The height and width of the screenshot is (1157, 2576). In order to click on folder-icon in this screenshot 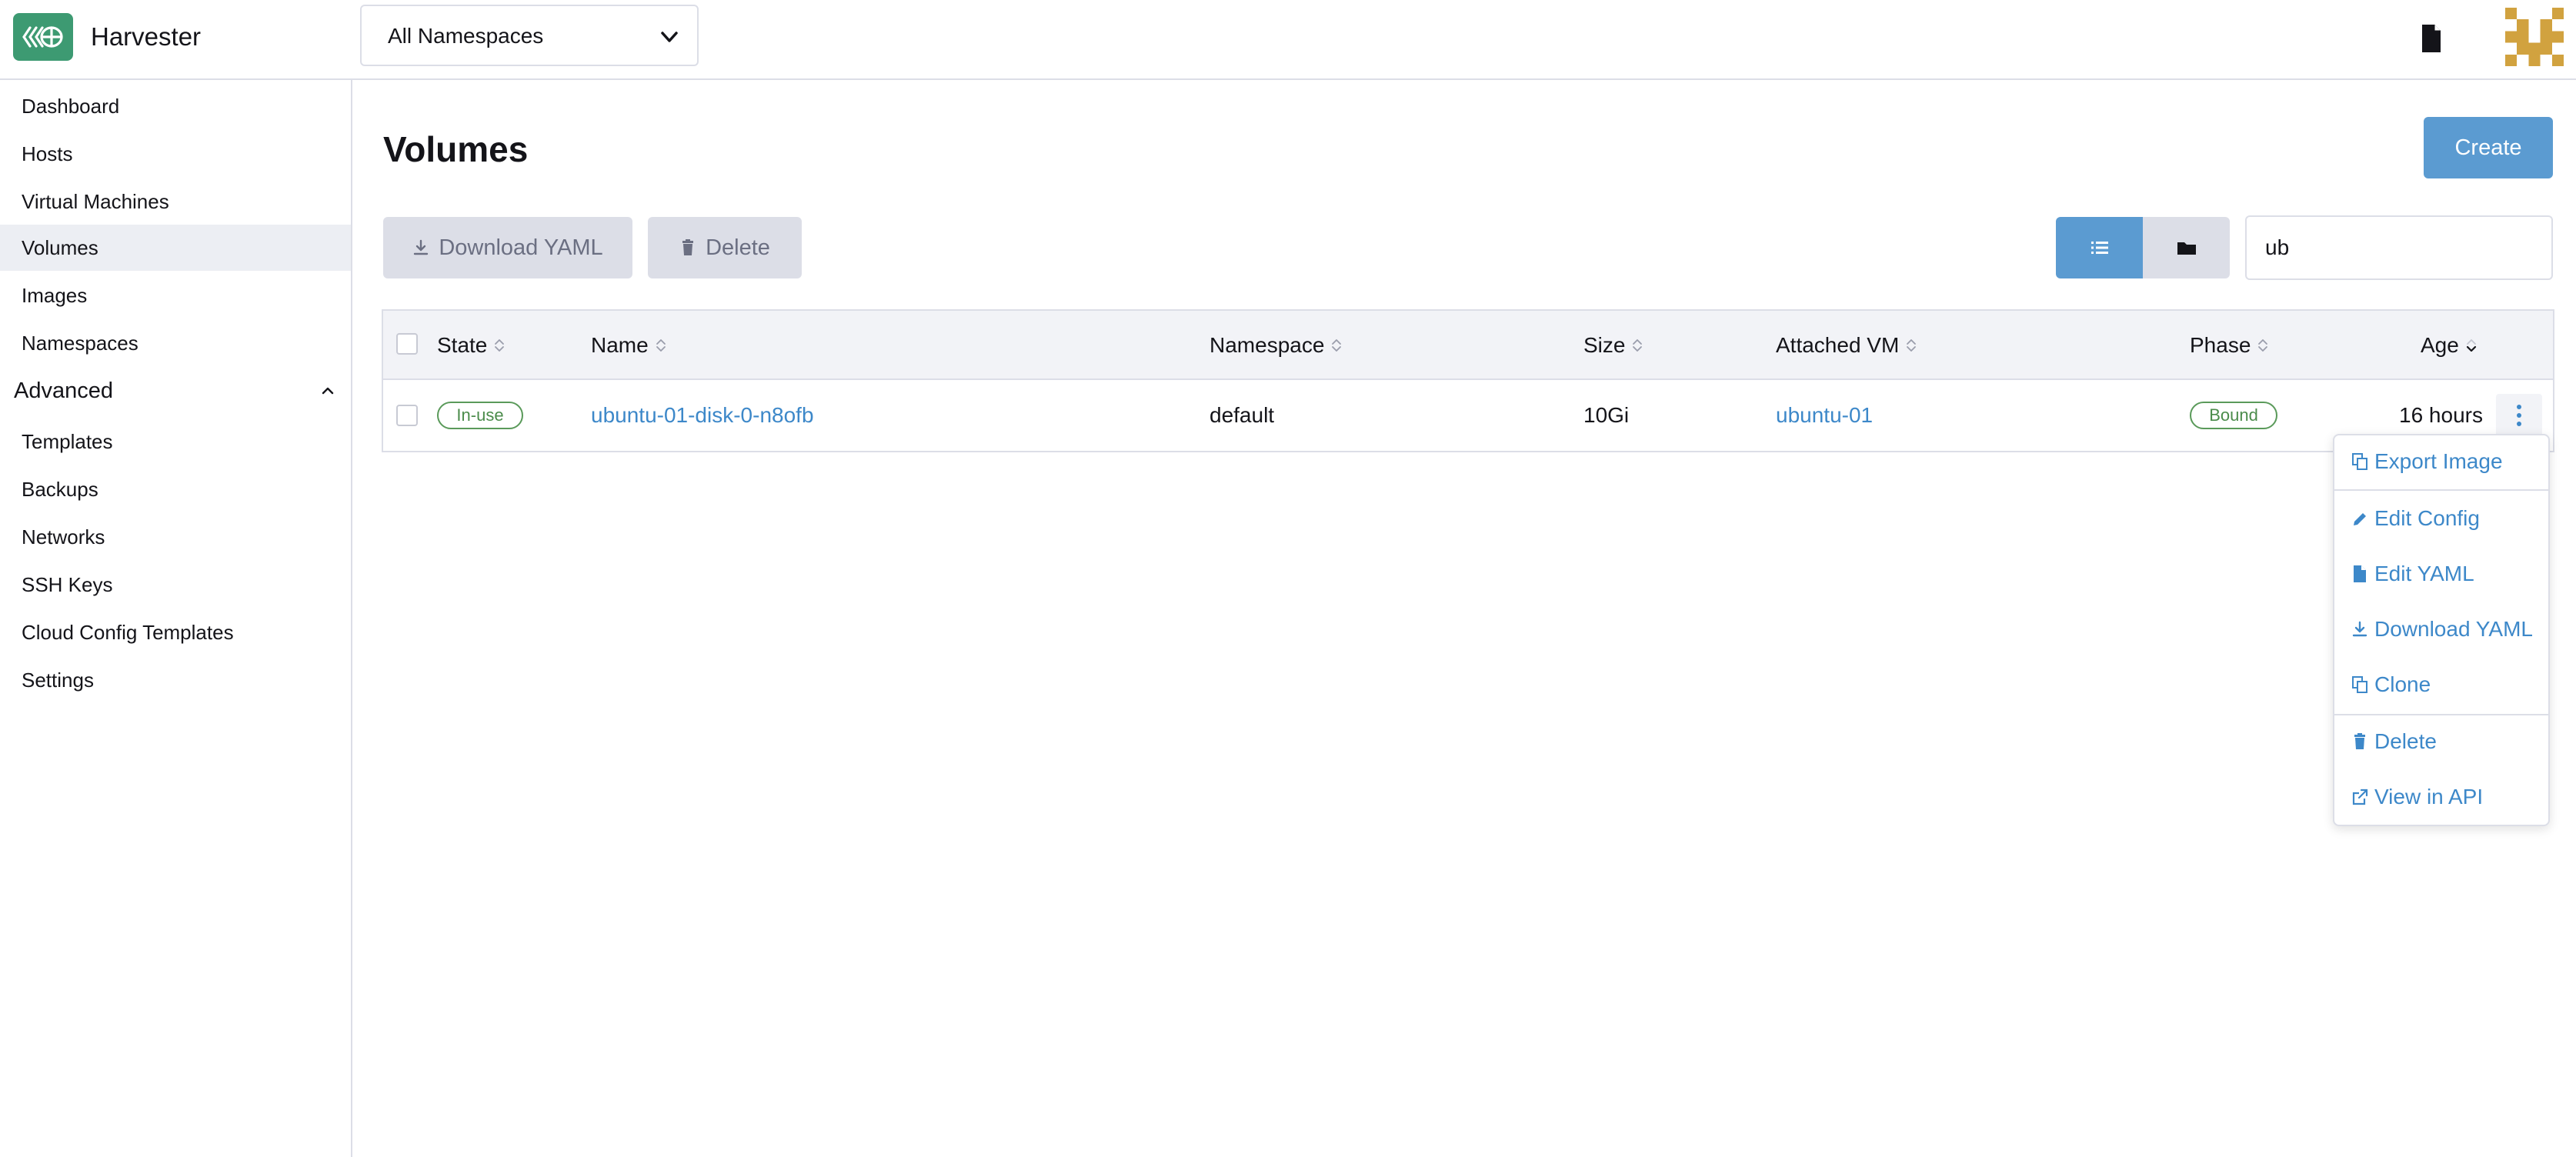, I will do `click(2187, 248)`.